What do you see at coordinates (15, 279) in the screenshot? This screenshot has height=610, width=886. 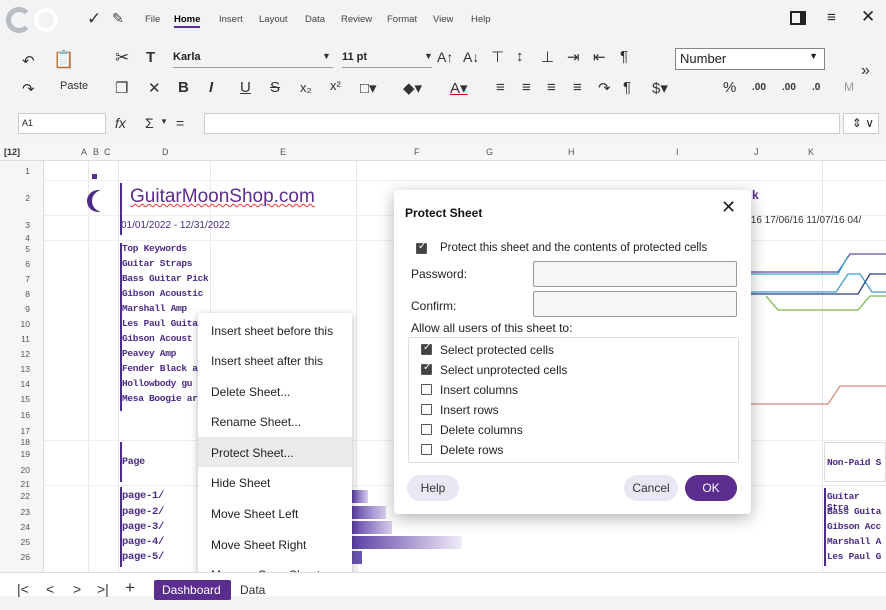 I see `row-header: 7` at bounding box center [15, 279].